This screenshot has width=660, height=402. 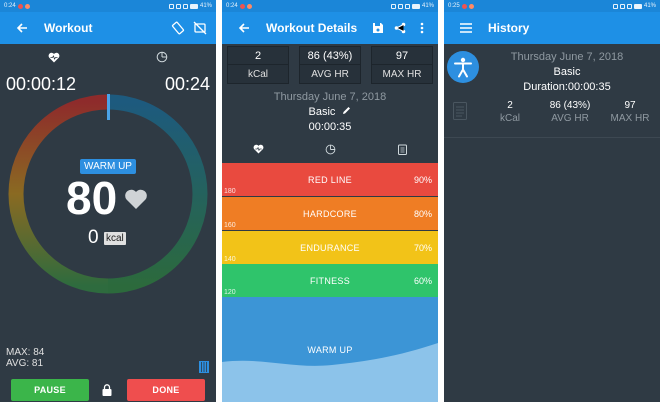 I want to click on save-icon, so click(x=378, y=28).